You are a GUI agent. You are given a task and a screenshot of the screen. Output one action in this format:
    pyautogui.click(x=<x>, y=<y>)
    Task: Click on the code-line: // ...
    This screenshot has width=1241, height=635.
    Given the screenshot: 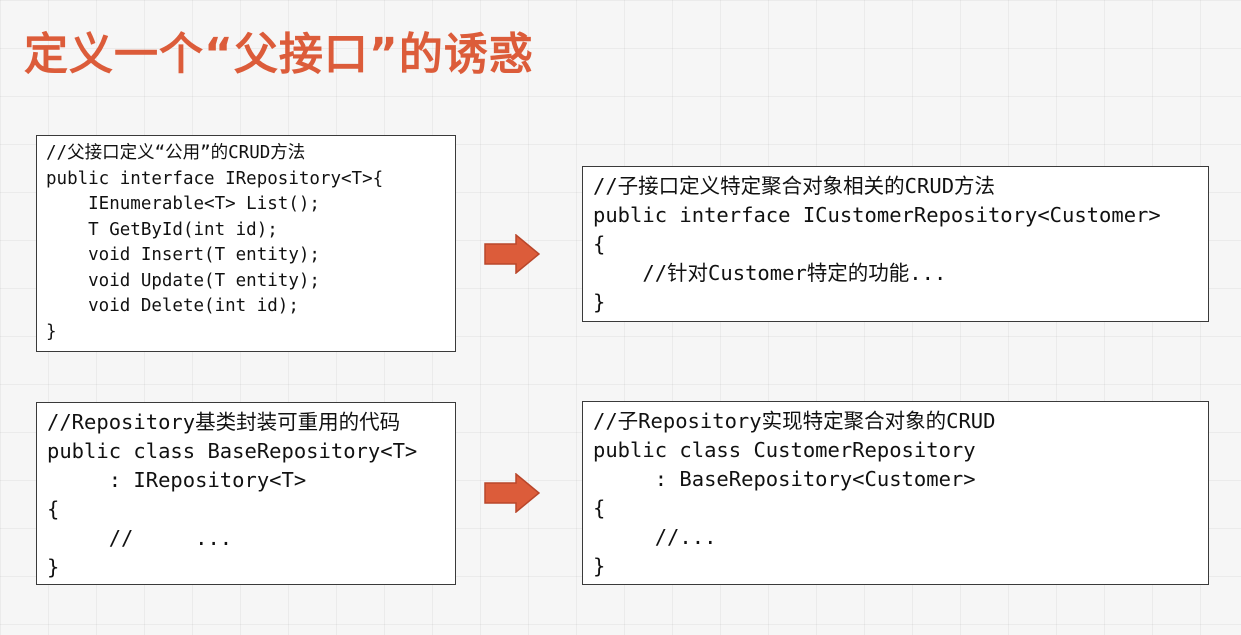 What is the action you would take?
    pyautogui.click(x=140, y=538)
    